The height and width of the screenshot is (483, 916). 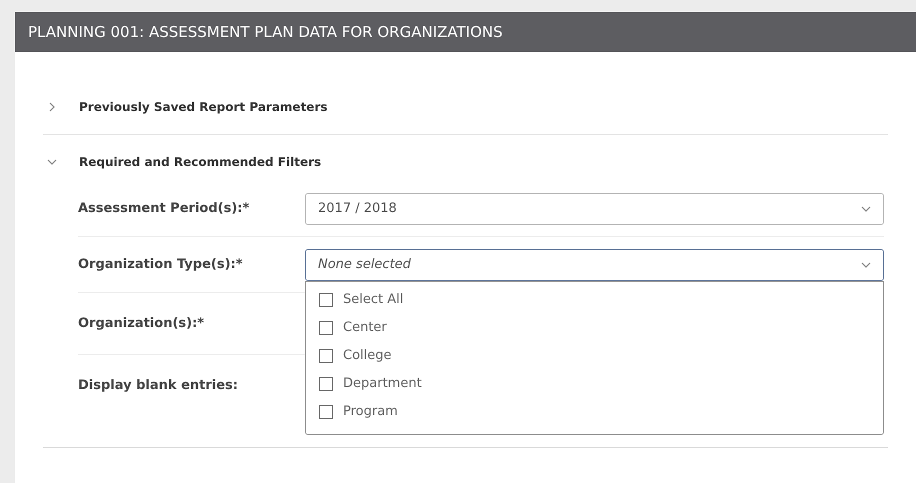 I want to click on chevron-down-icon, so click(x=52, y=162).